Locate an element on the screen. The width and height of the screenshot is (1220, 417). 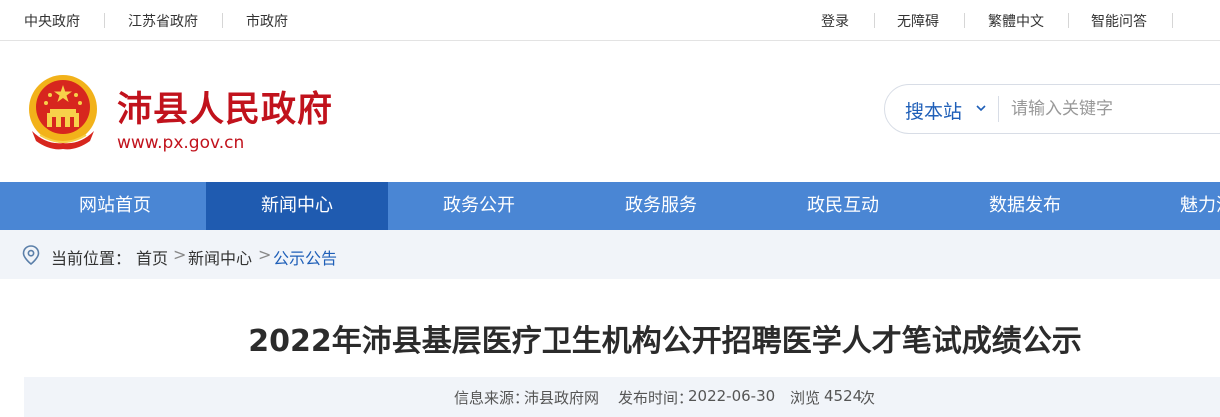
login-link: 登录 is located at coordinates (835, 21).